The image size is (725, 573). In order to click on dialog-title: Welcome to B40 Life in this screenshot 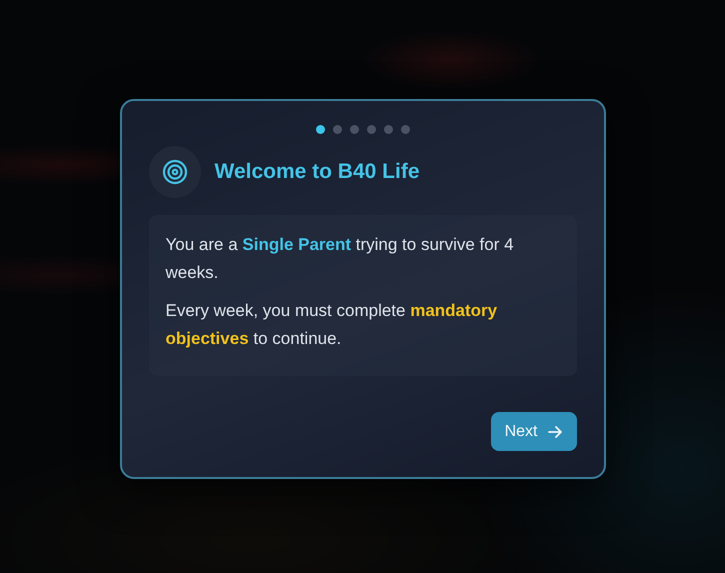, I will do `click(317, 172)`.